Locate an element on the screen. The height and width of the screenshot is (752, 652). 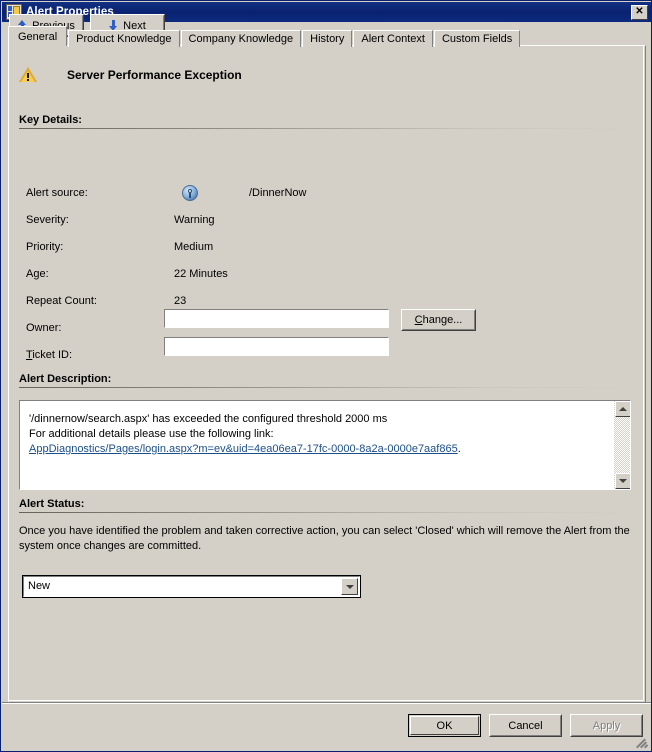
owner-input is located at coordinates (276, 318).